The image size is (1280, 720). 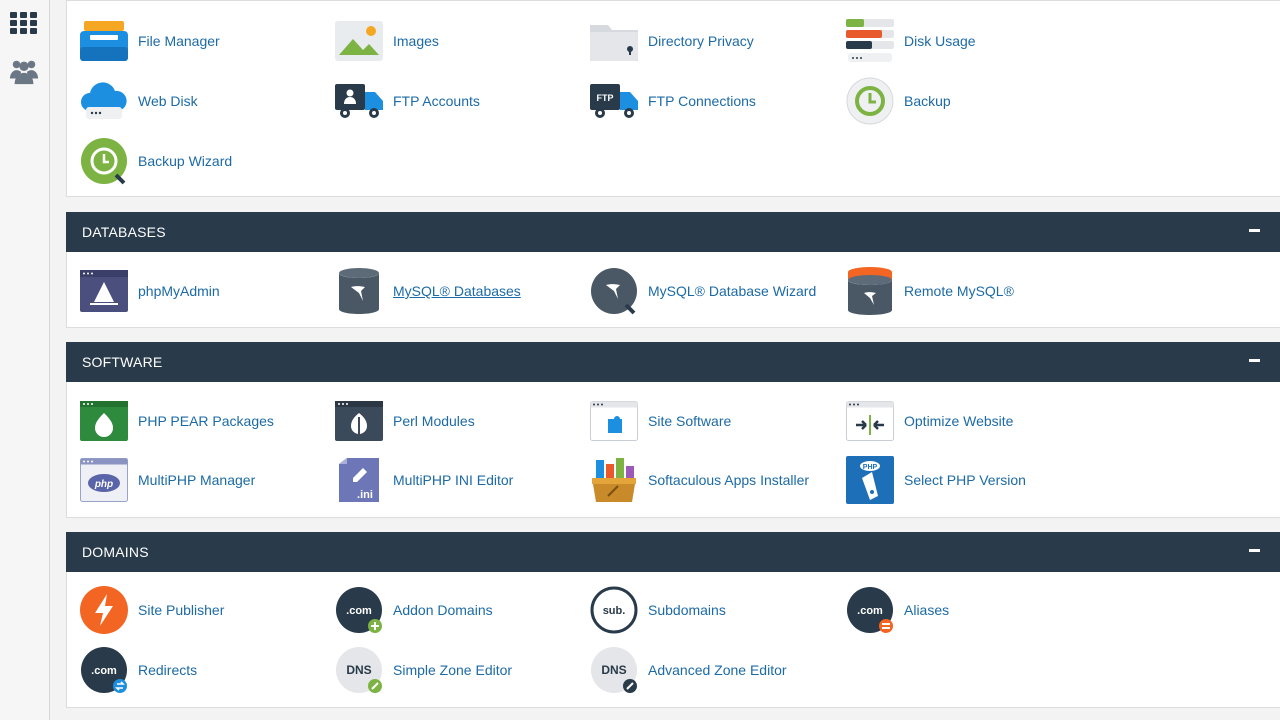 What do you see at coordinates (434, 421) in the screenshot?
I see `perl-modules-label: Perl Modules` at bounding box center [434, 421].